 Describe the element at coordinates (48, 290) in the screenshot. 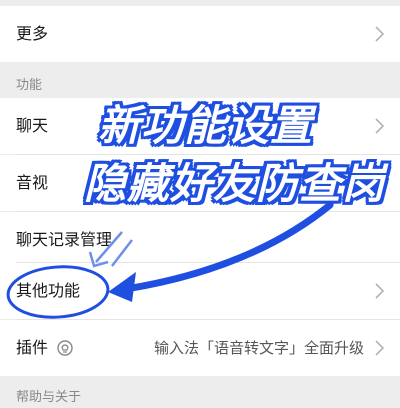

I see `settings-item-label: 其他功能` at that location.